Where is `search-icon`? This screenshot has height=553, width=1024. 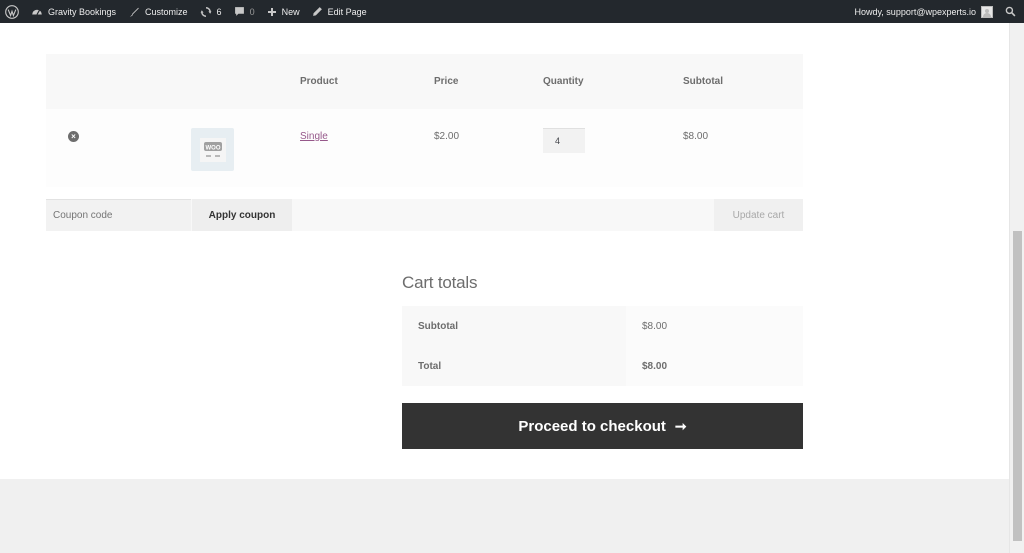 search-icon is located at coordinates (1010, 11).